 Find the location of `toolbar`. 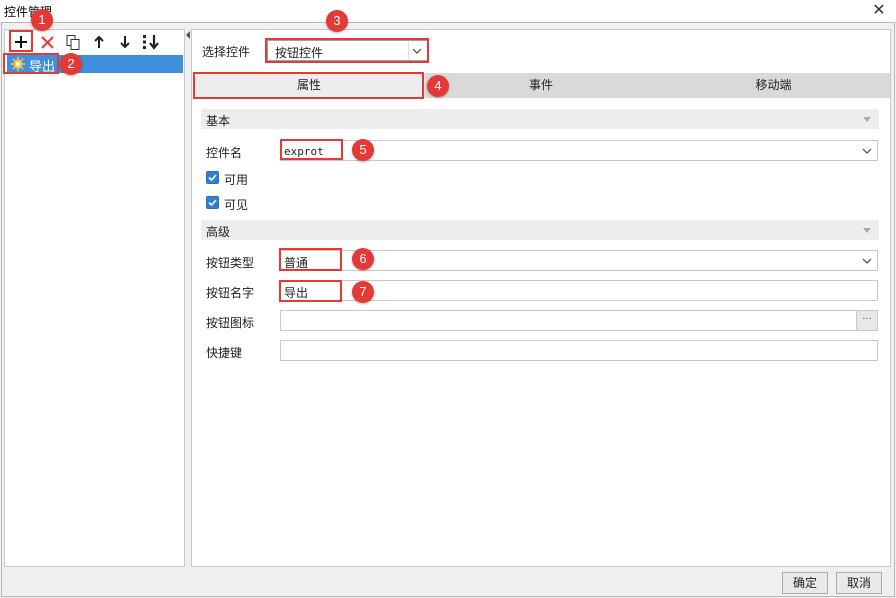

toolbar is located at coordinates (94, 42).